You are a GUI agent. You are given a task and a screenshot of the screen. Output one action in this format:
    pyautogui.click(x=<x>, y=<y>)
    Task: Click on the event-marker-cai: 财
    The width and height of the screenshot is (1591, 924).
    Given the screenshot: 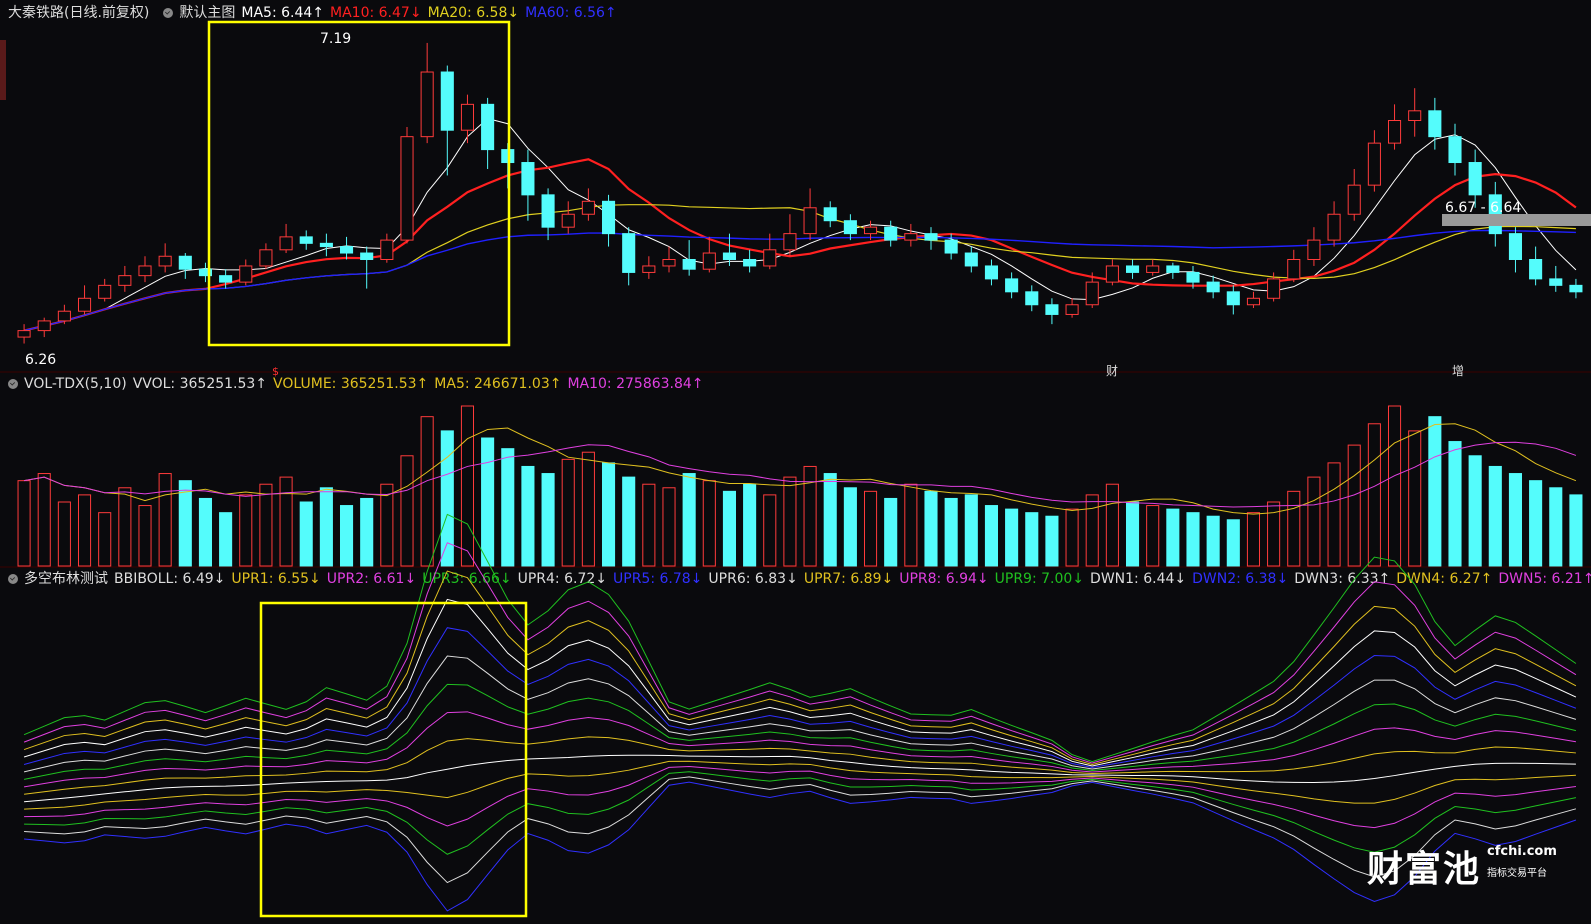 What is the action you would take?
    pyautogui.click(x=1112, y=371)
    